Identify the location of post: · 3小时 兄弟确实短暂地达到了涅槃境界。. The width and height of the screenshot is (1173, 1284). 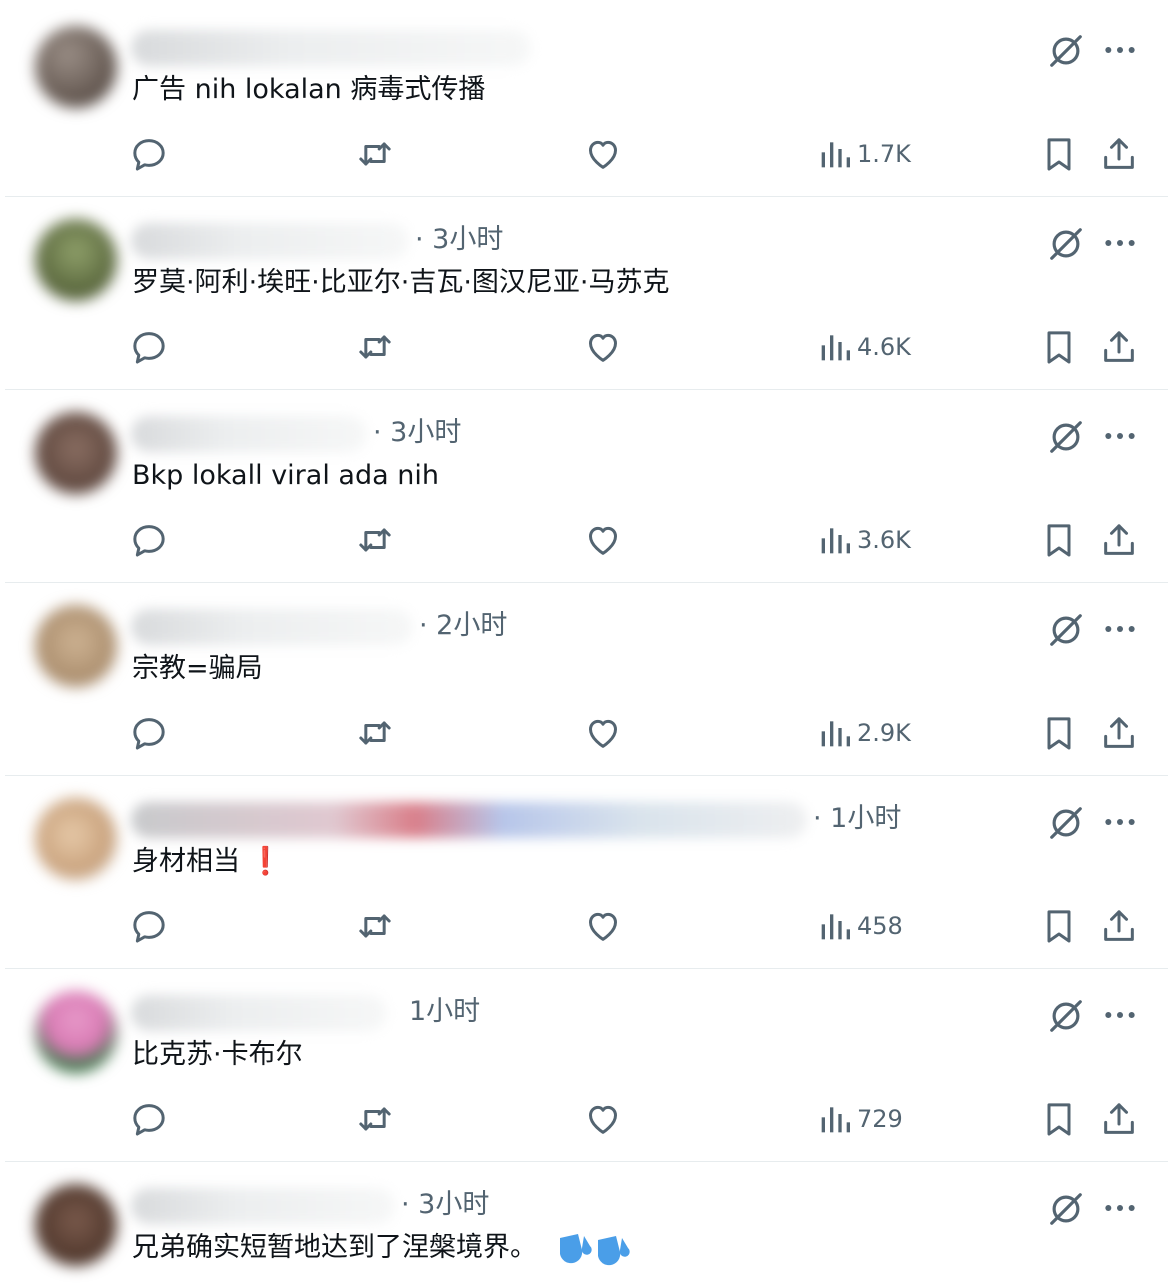
(586, 1223).